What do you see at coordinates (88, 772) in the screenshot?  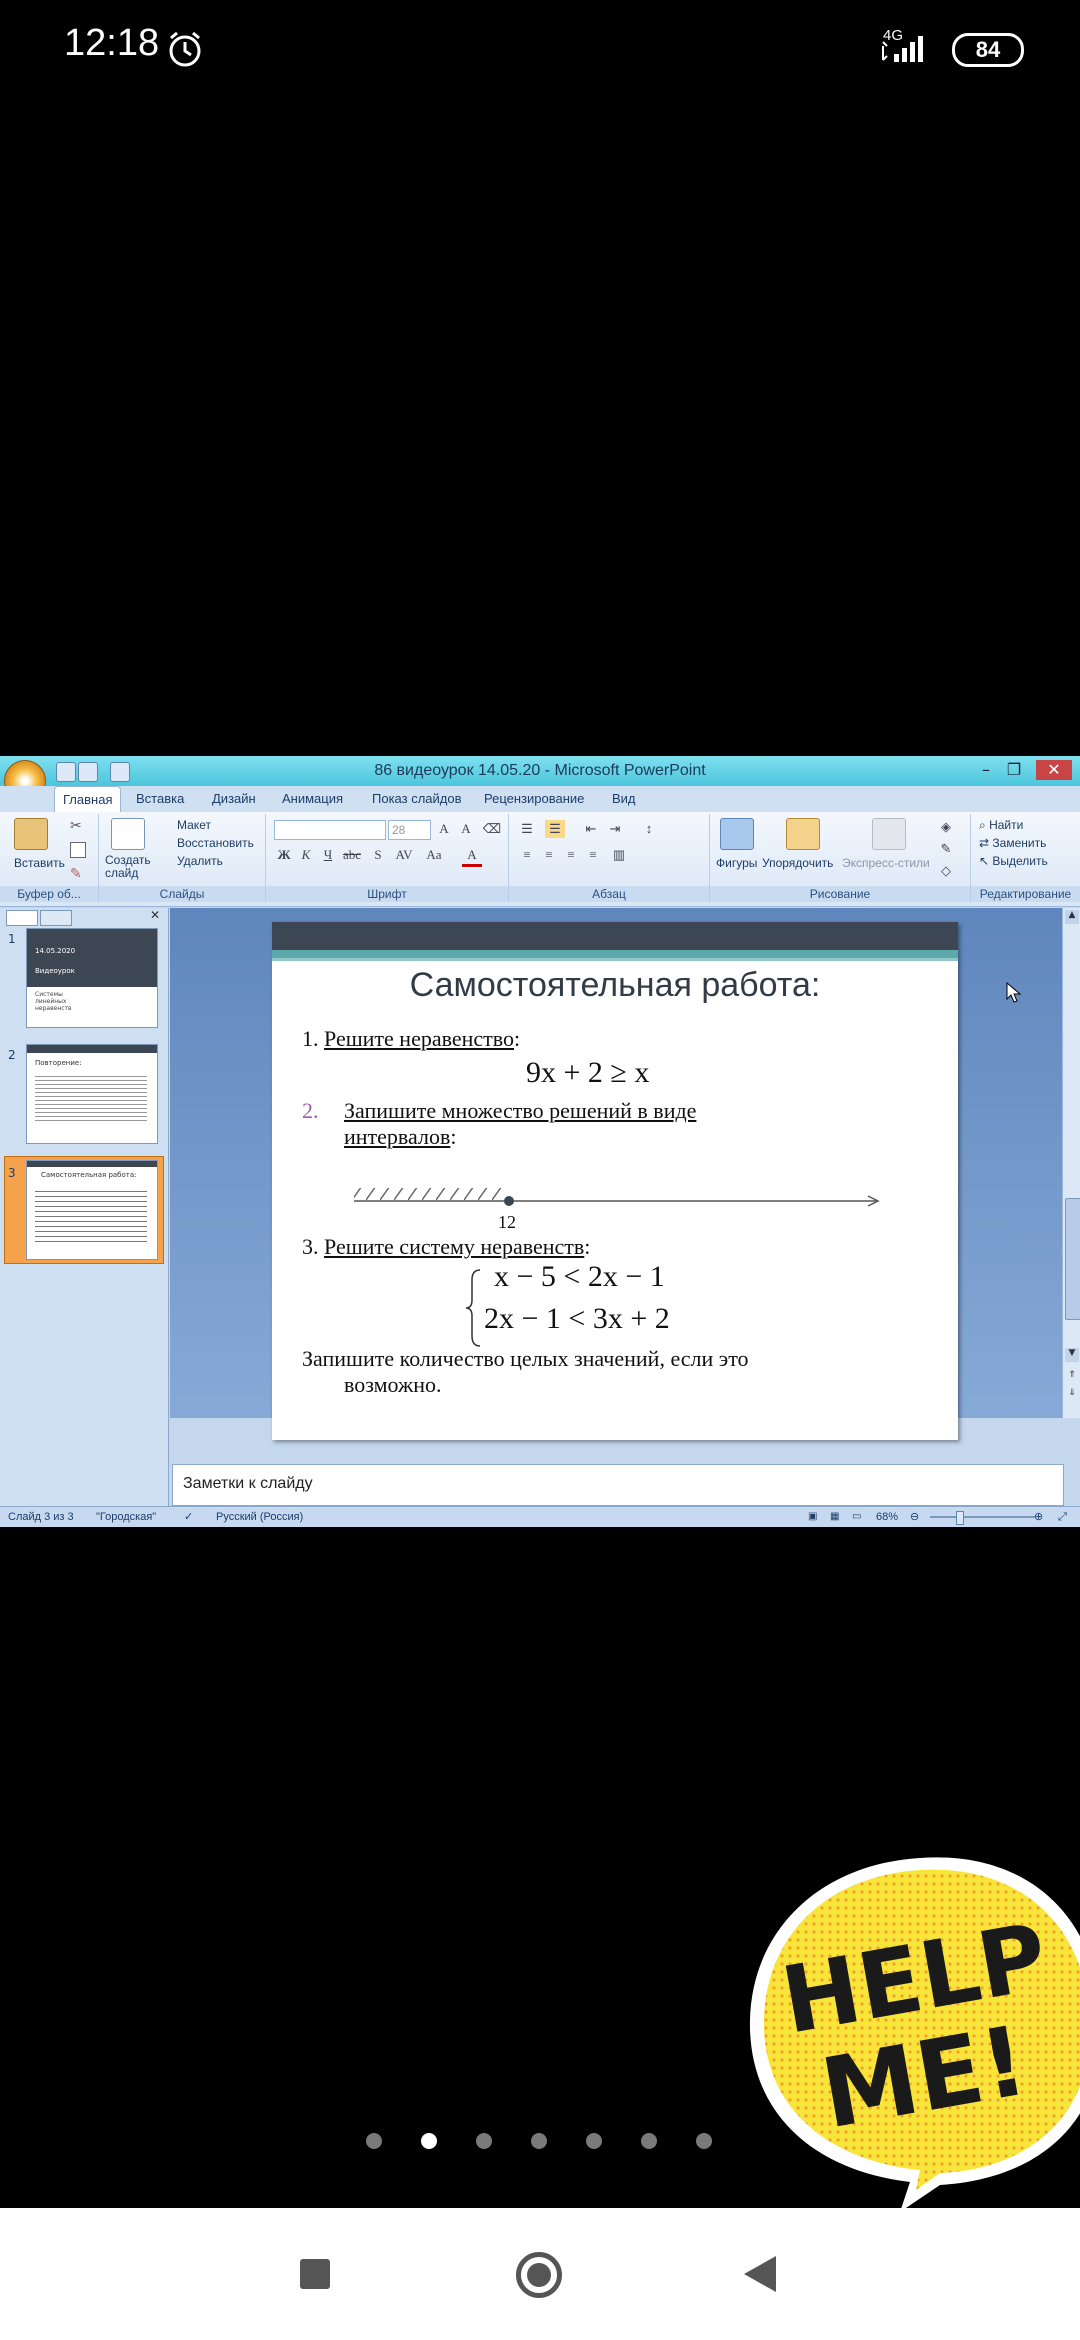 I see `undo-icon` at bounding box center [88, 772].